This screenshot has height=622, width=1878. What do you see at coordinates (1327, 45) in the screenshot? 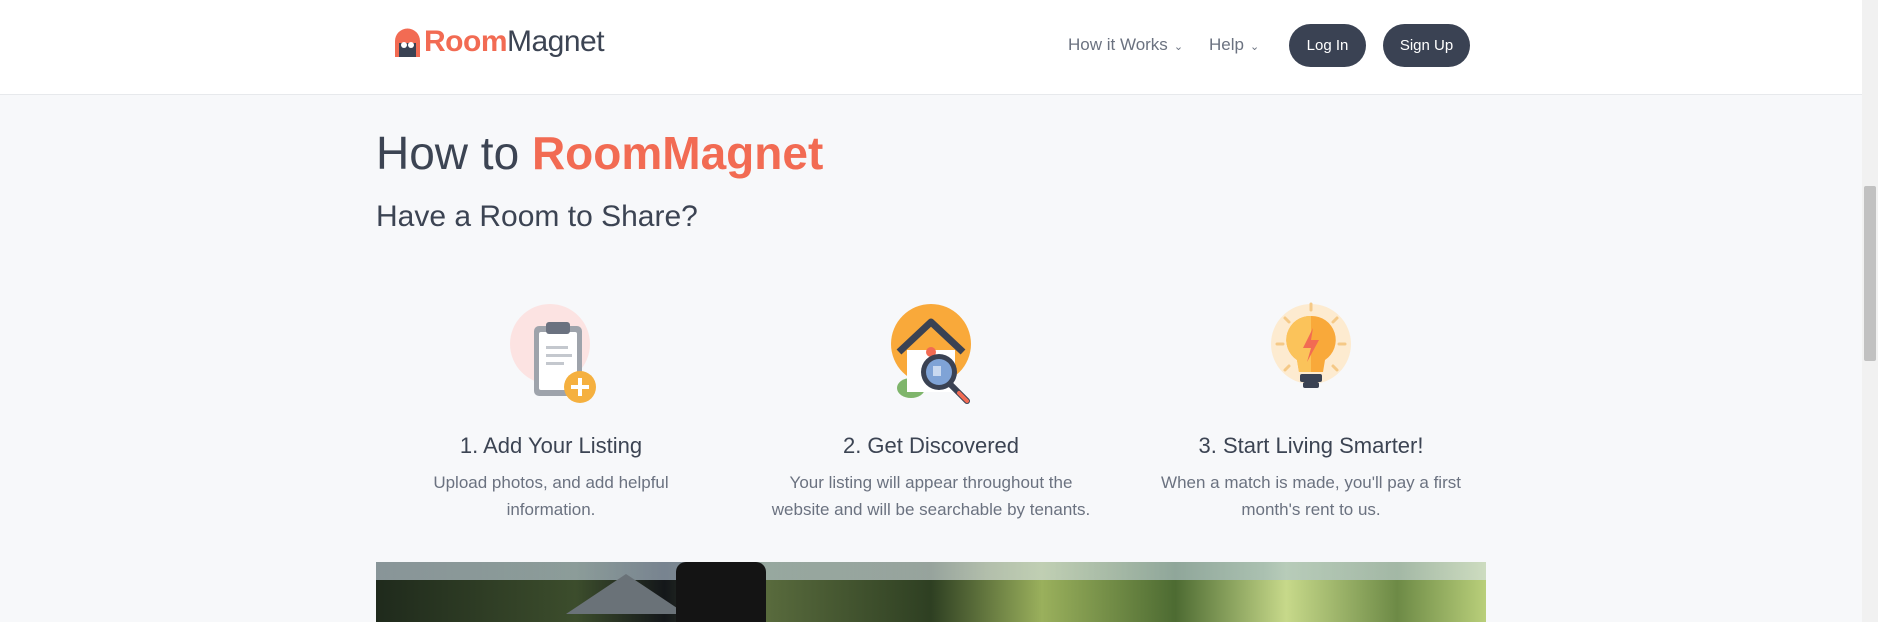
I see `login-button: Log In` at bounding box center [1327, 45].